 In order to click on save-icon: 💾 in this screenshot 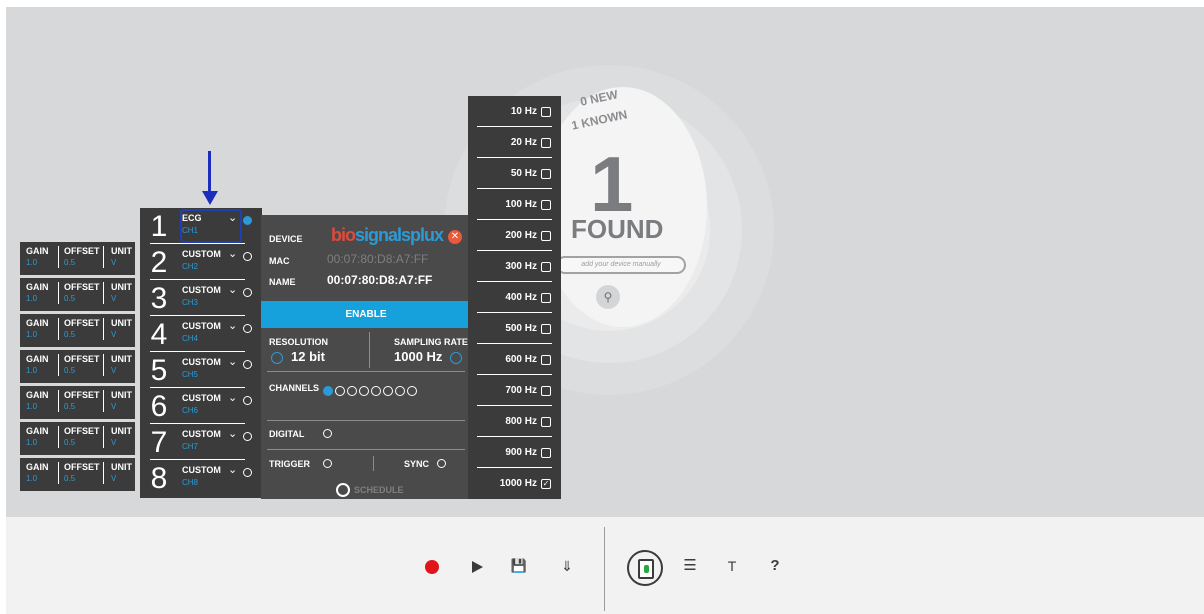, I will do `click(519, 566)`.